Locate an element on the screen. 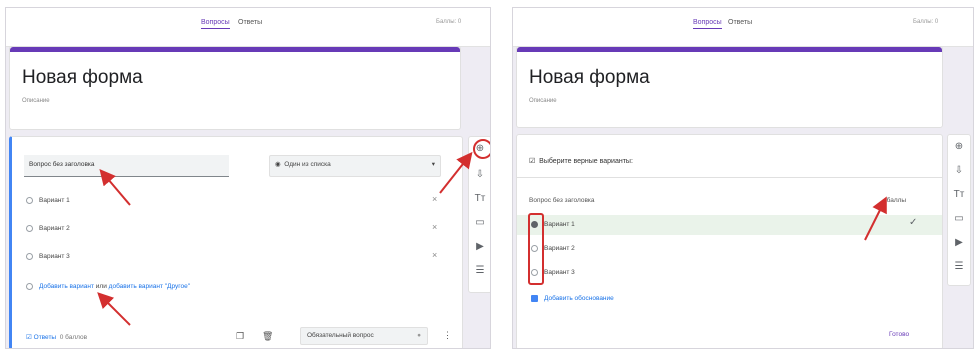 This screenshot has width=977, height=351. option-row: Вариант 1 is located at coordinates (48, 200).